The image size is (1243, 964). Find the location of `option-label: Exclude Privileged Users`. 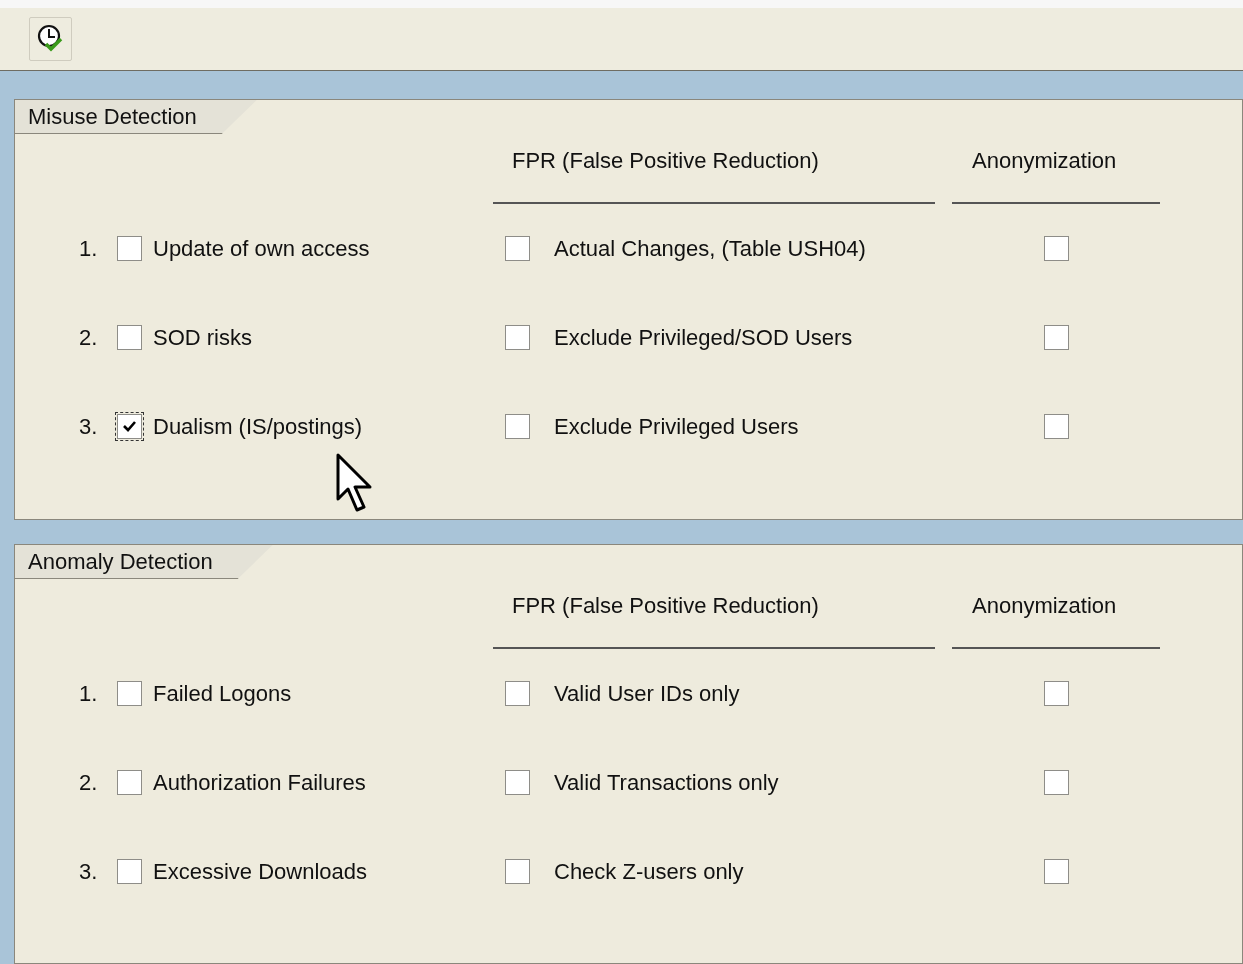

option-label: Exclude Privileged Users is located at coordinates (676, 426).